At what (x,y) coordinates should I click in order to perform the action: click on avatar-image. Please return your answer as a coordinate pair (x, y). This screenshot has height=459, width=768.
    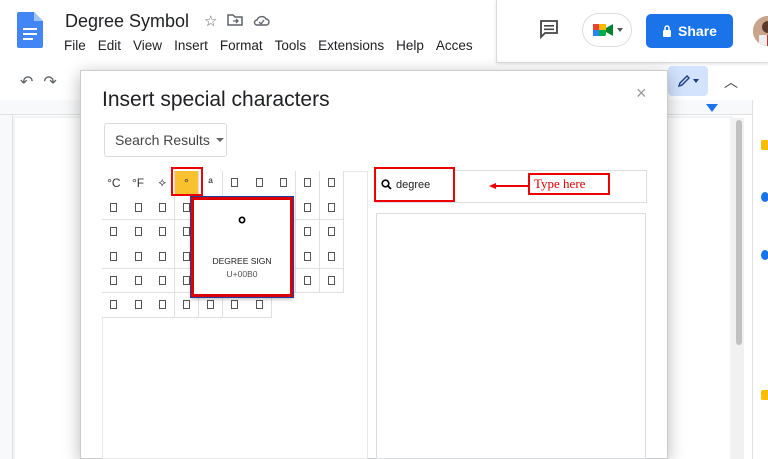
    Looking at the image, I should click on (760, 31).